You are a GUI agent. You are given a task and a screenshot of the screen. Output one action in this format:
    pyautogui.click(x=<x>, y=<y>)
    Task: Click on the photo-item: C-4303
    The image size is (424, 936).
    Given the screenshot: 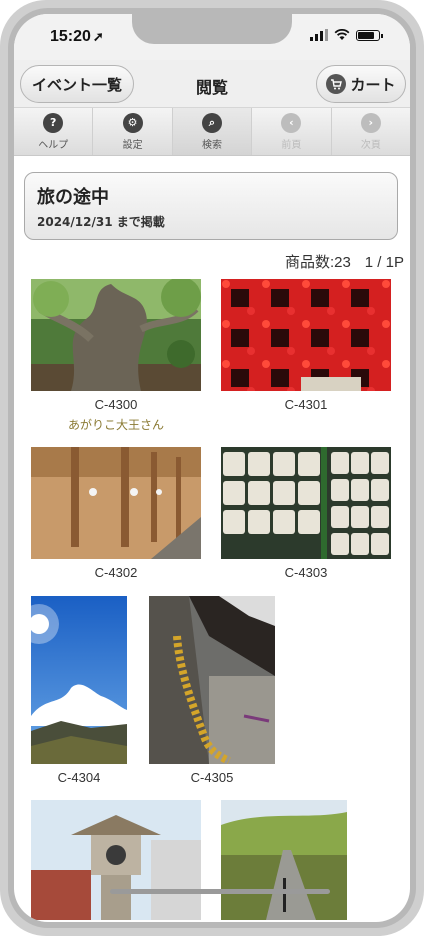 What is the action you would take?
    pyautogui.click(x=306, y=513)
    